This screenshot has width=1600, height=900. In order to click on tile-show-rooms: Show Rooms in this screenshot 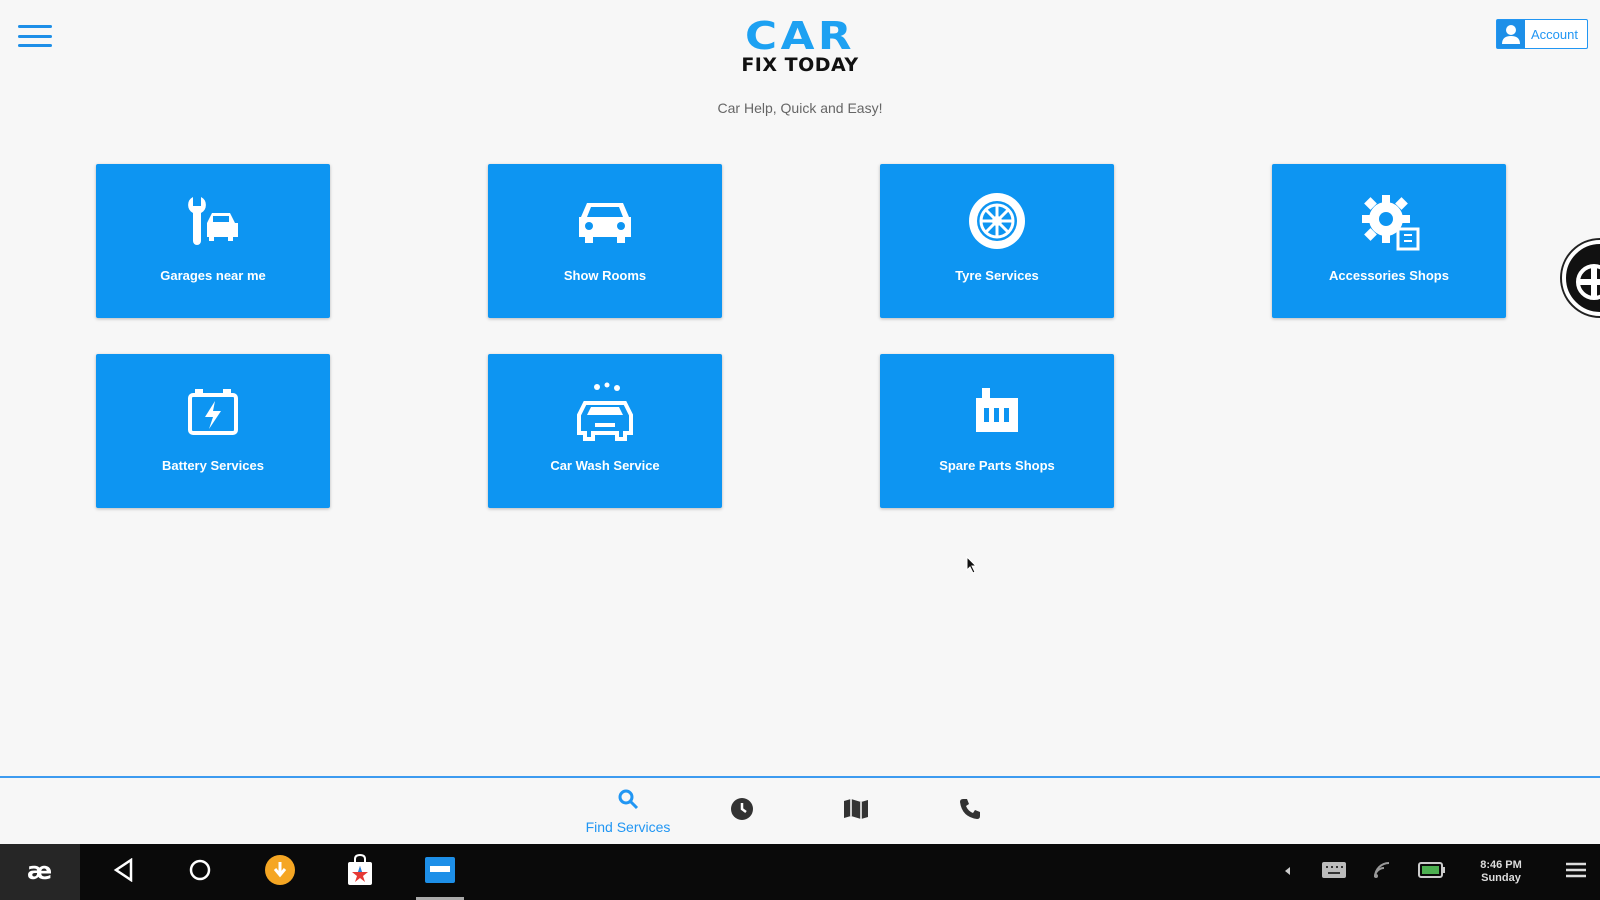, I will do `click(605, 241)`.